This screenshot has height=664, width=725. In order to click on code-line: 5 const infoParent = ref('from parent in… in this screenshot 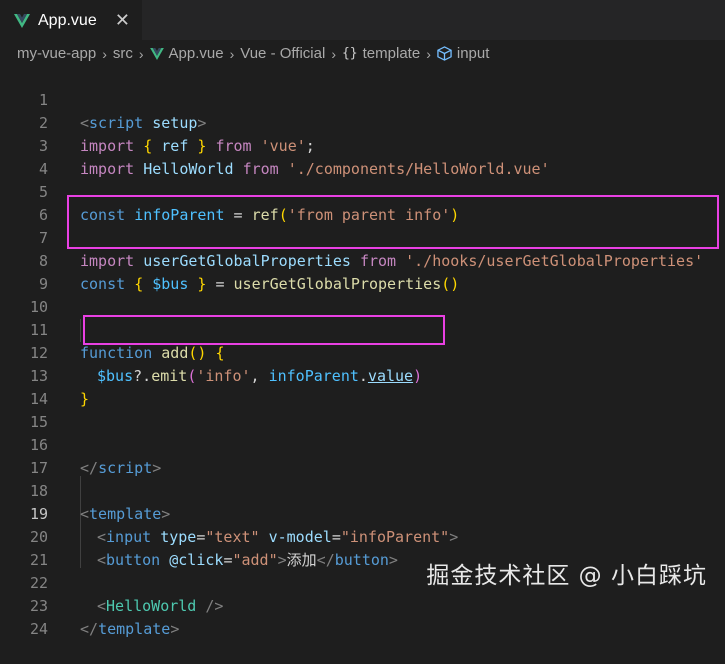, I will do `click(362, 191)`.